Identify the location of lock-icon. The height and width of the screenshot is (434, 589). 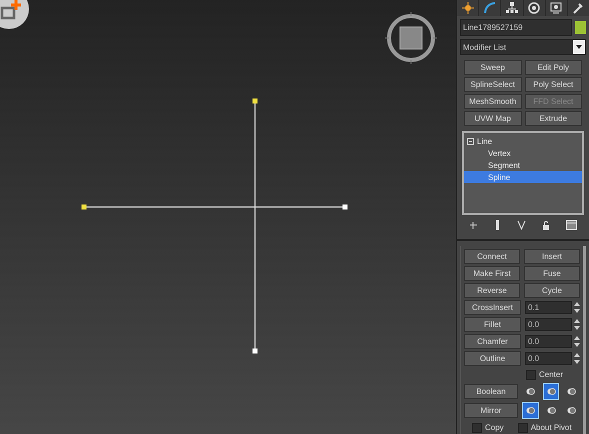
(546, 225).